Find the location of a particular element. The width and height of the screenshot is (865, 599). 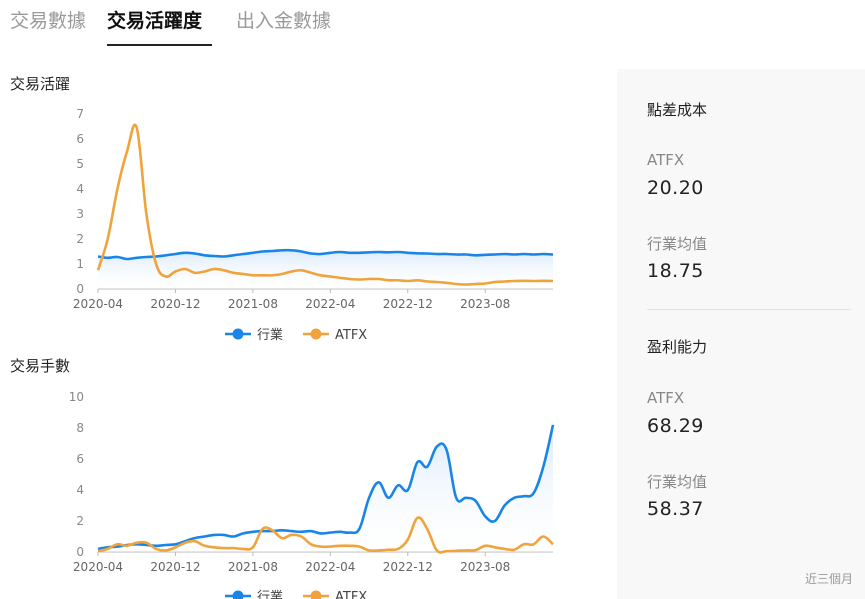

profitability-title: 盈利能力 is located at coordinates (677, 347).